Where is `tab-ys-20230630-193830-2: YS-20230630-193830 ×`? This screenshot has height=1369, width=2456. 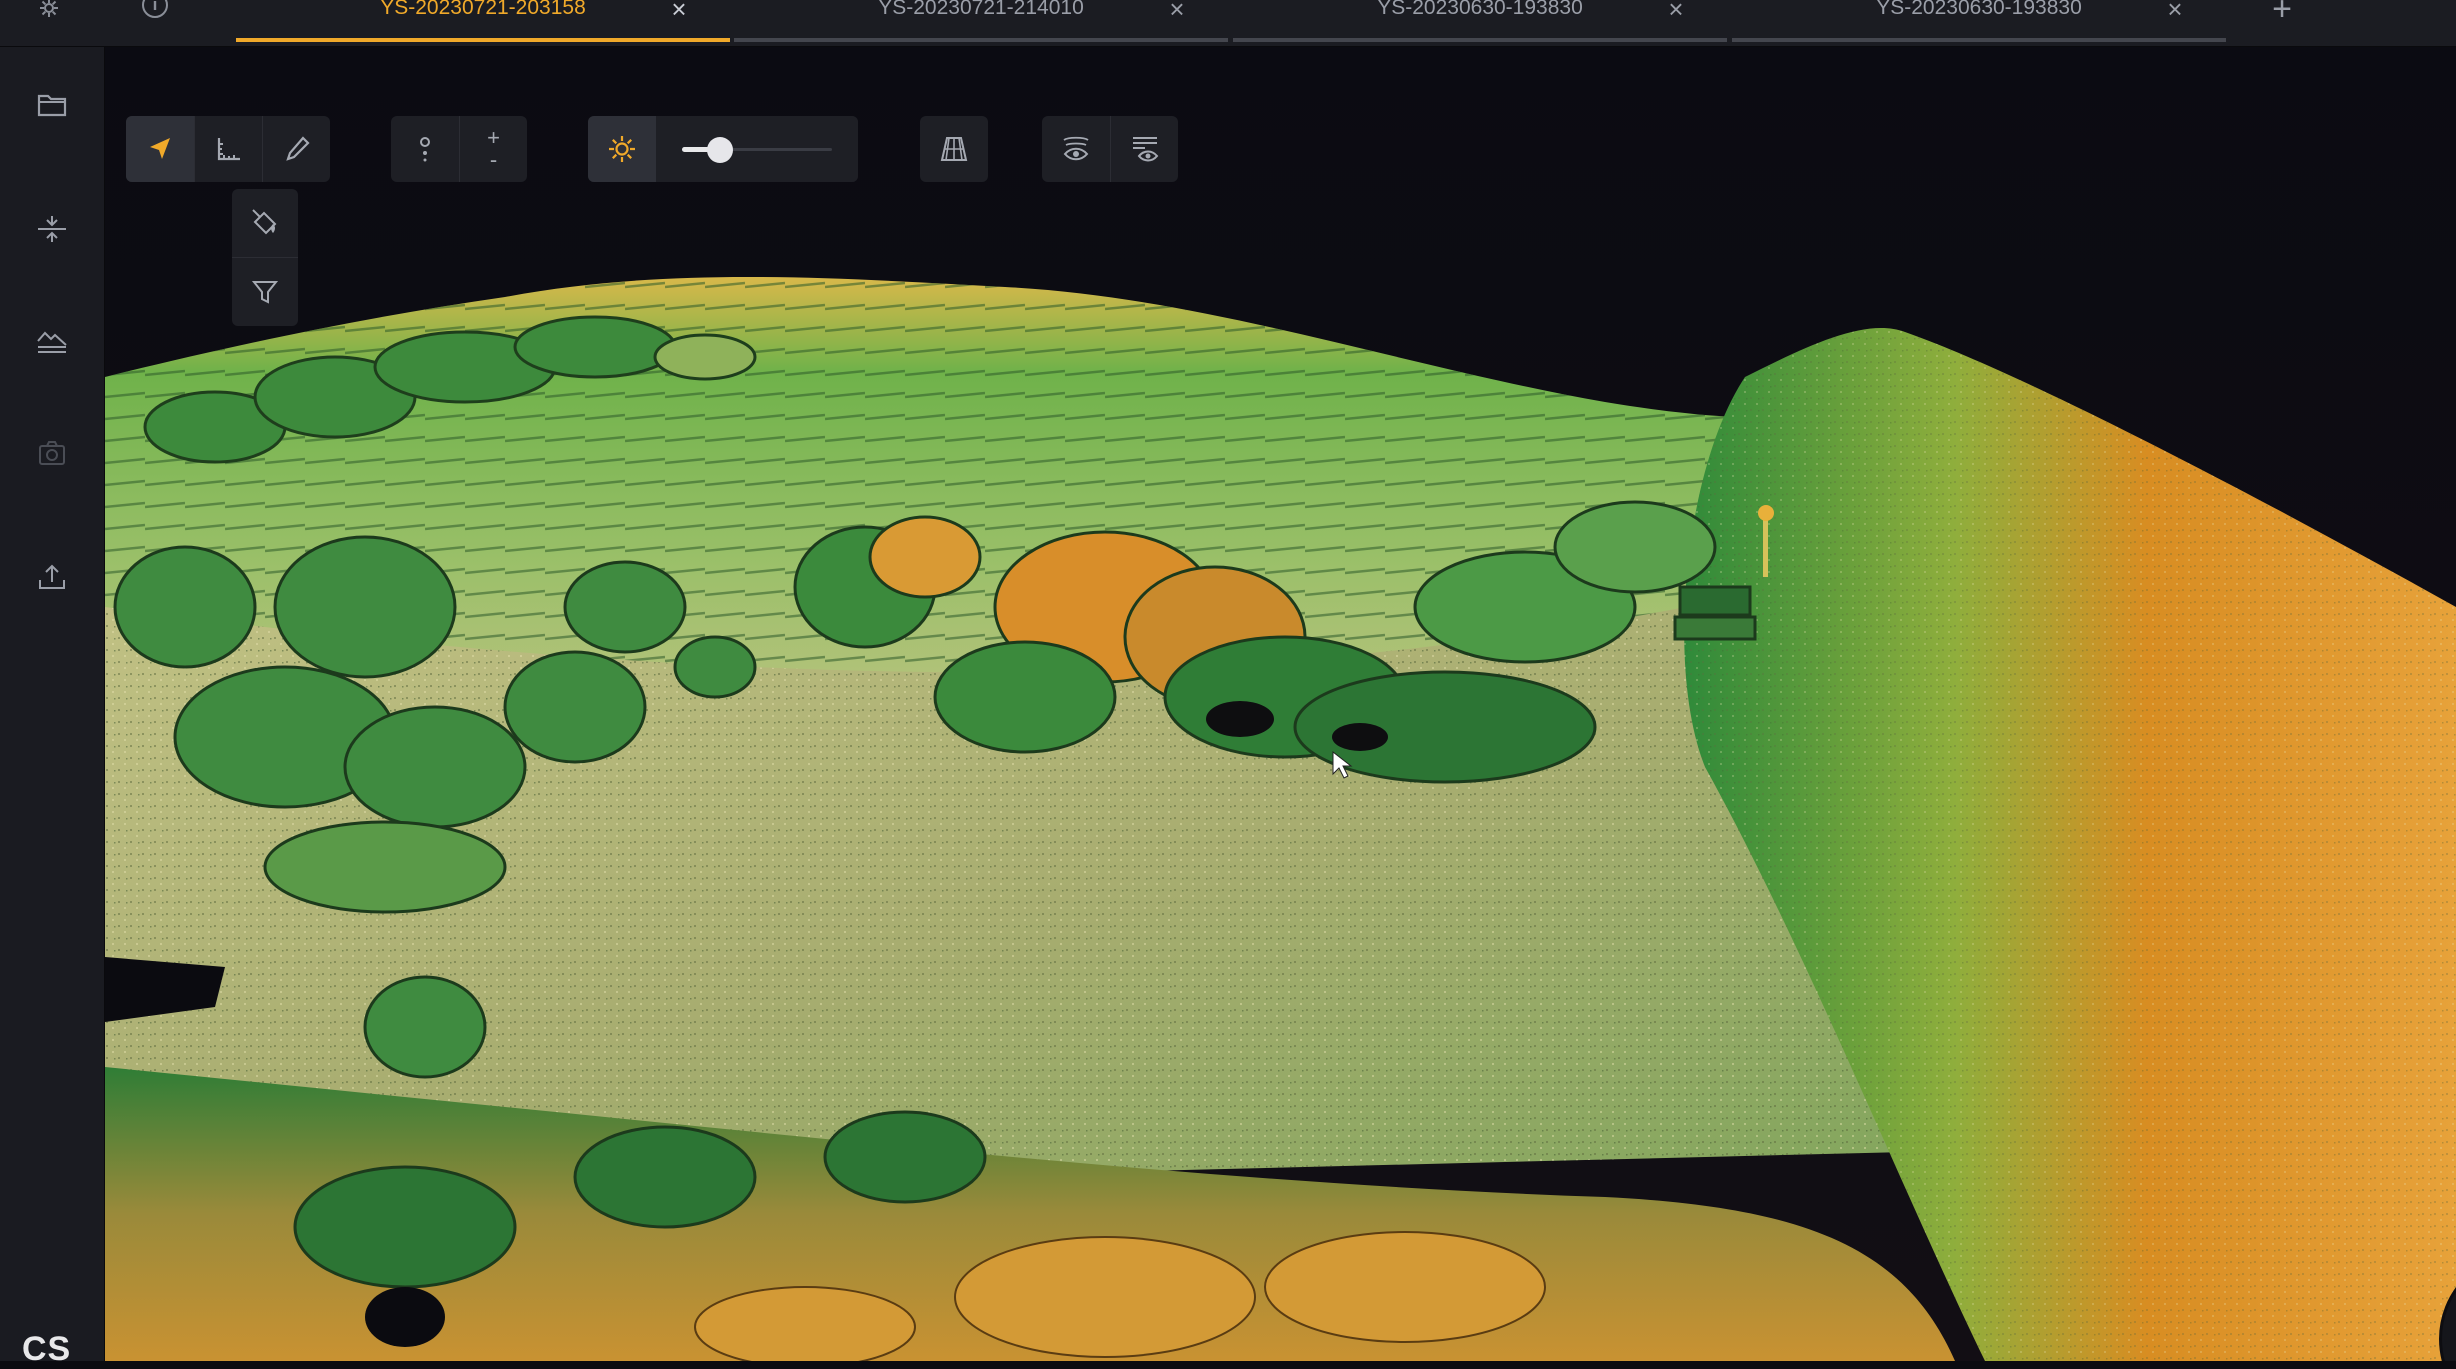 tab-ys-20230630-193830-2: YS-20230630-193830 × is located at coordinates (1979, 21).